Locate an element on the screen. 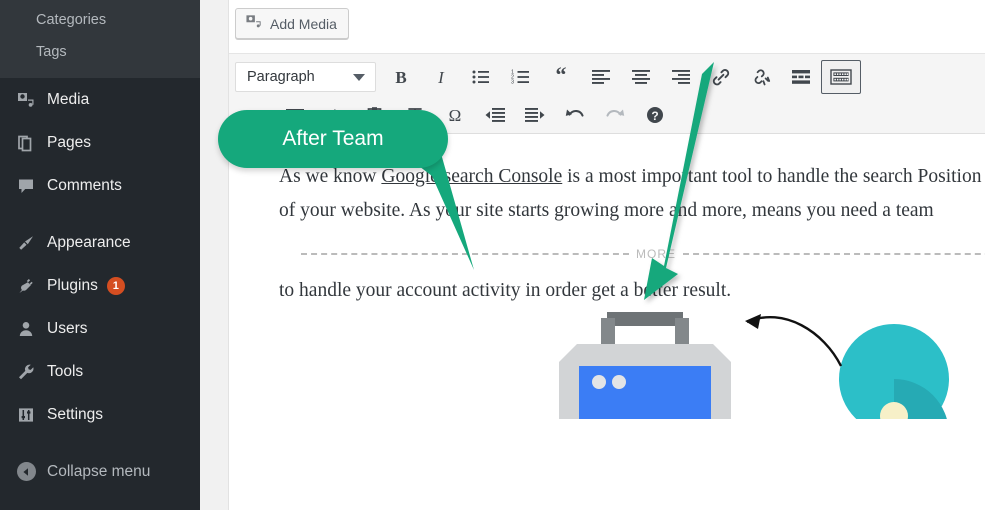 Image resolution: width=985 pixels, height=510 pixels. sidebar-item-media: Media is located at coordinates (100, 99).